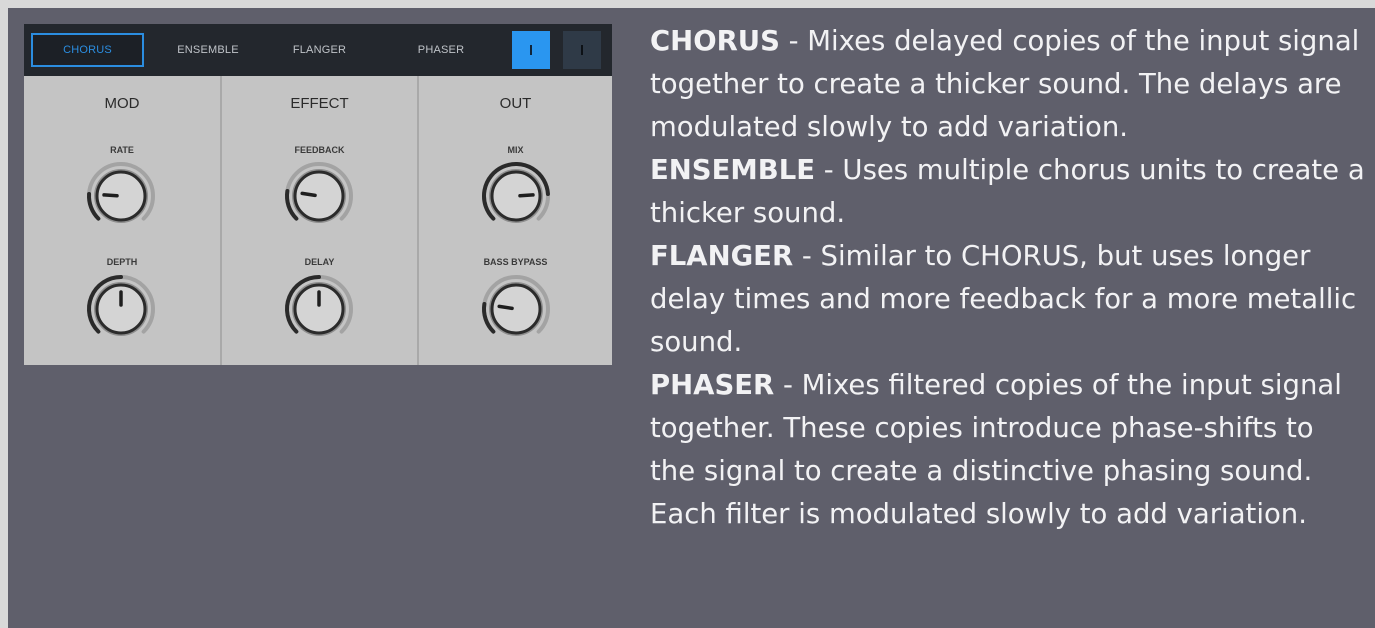  I want to click on power-on-toggle, so click(531, 50).